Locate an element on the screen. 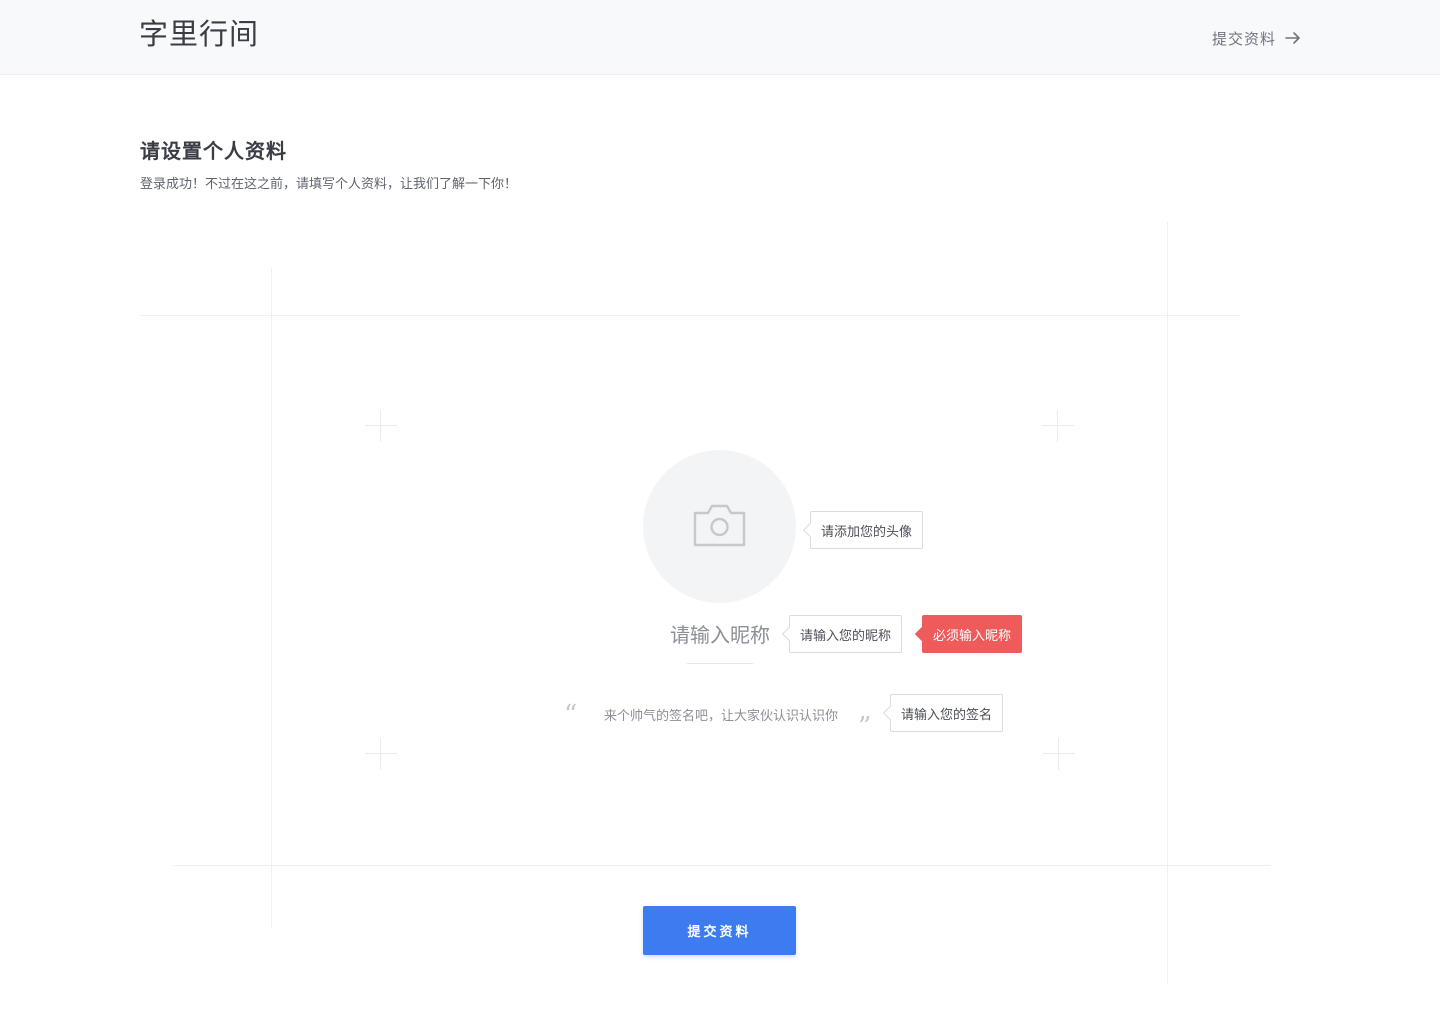 This screenshot has height=1024, width=1440. signature-input is located at coordinates (721, 716).